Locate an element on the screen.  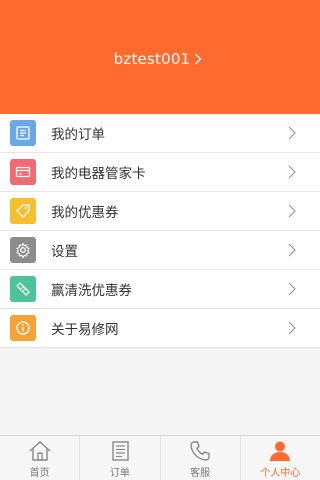
menu-item-label: 我的优惠券 is located at coordinates (85, 213).